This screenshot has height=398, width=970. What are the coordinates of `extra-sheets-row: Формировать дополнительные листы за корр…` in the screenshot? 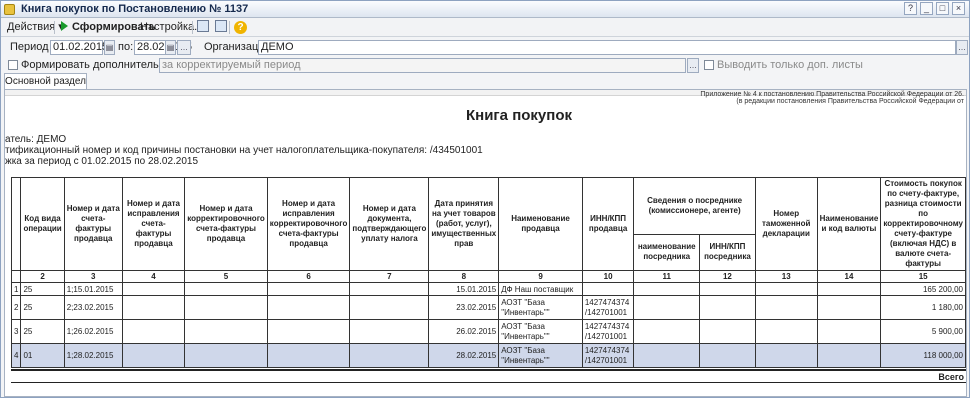 It's located at (485, 65).